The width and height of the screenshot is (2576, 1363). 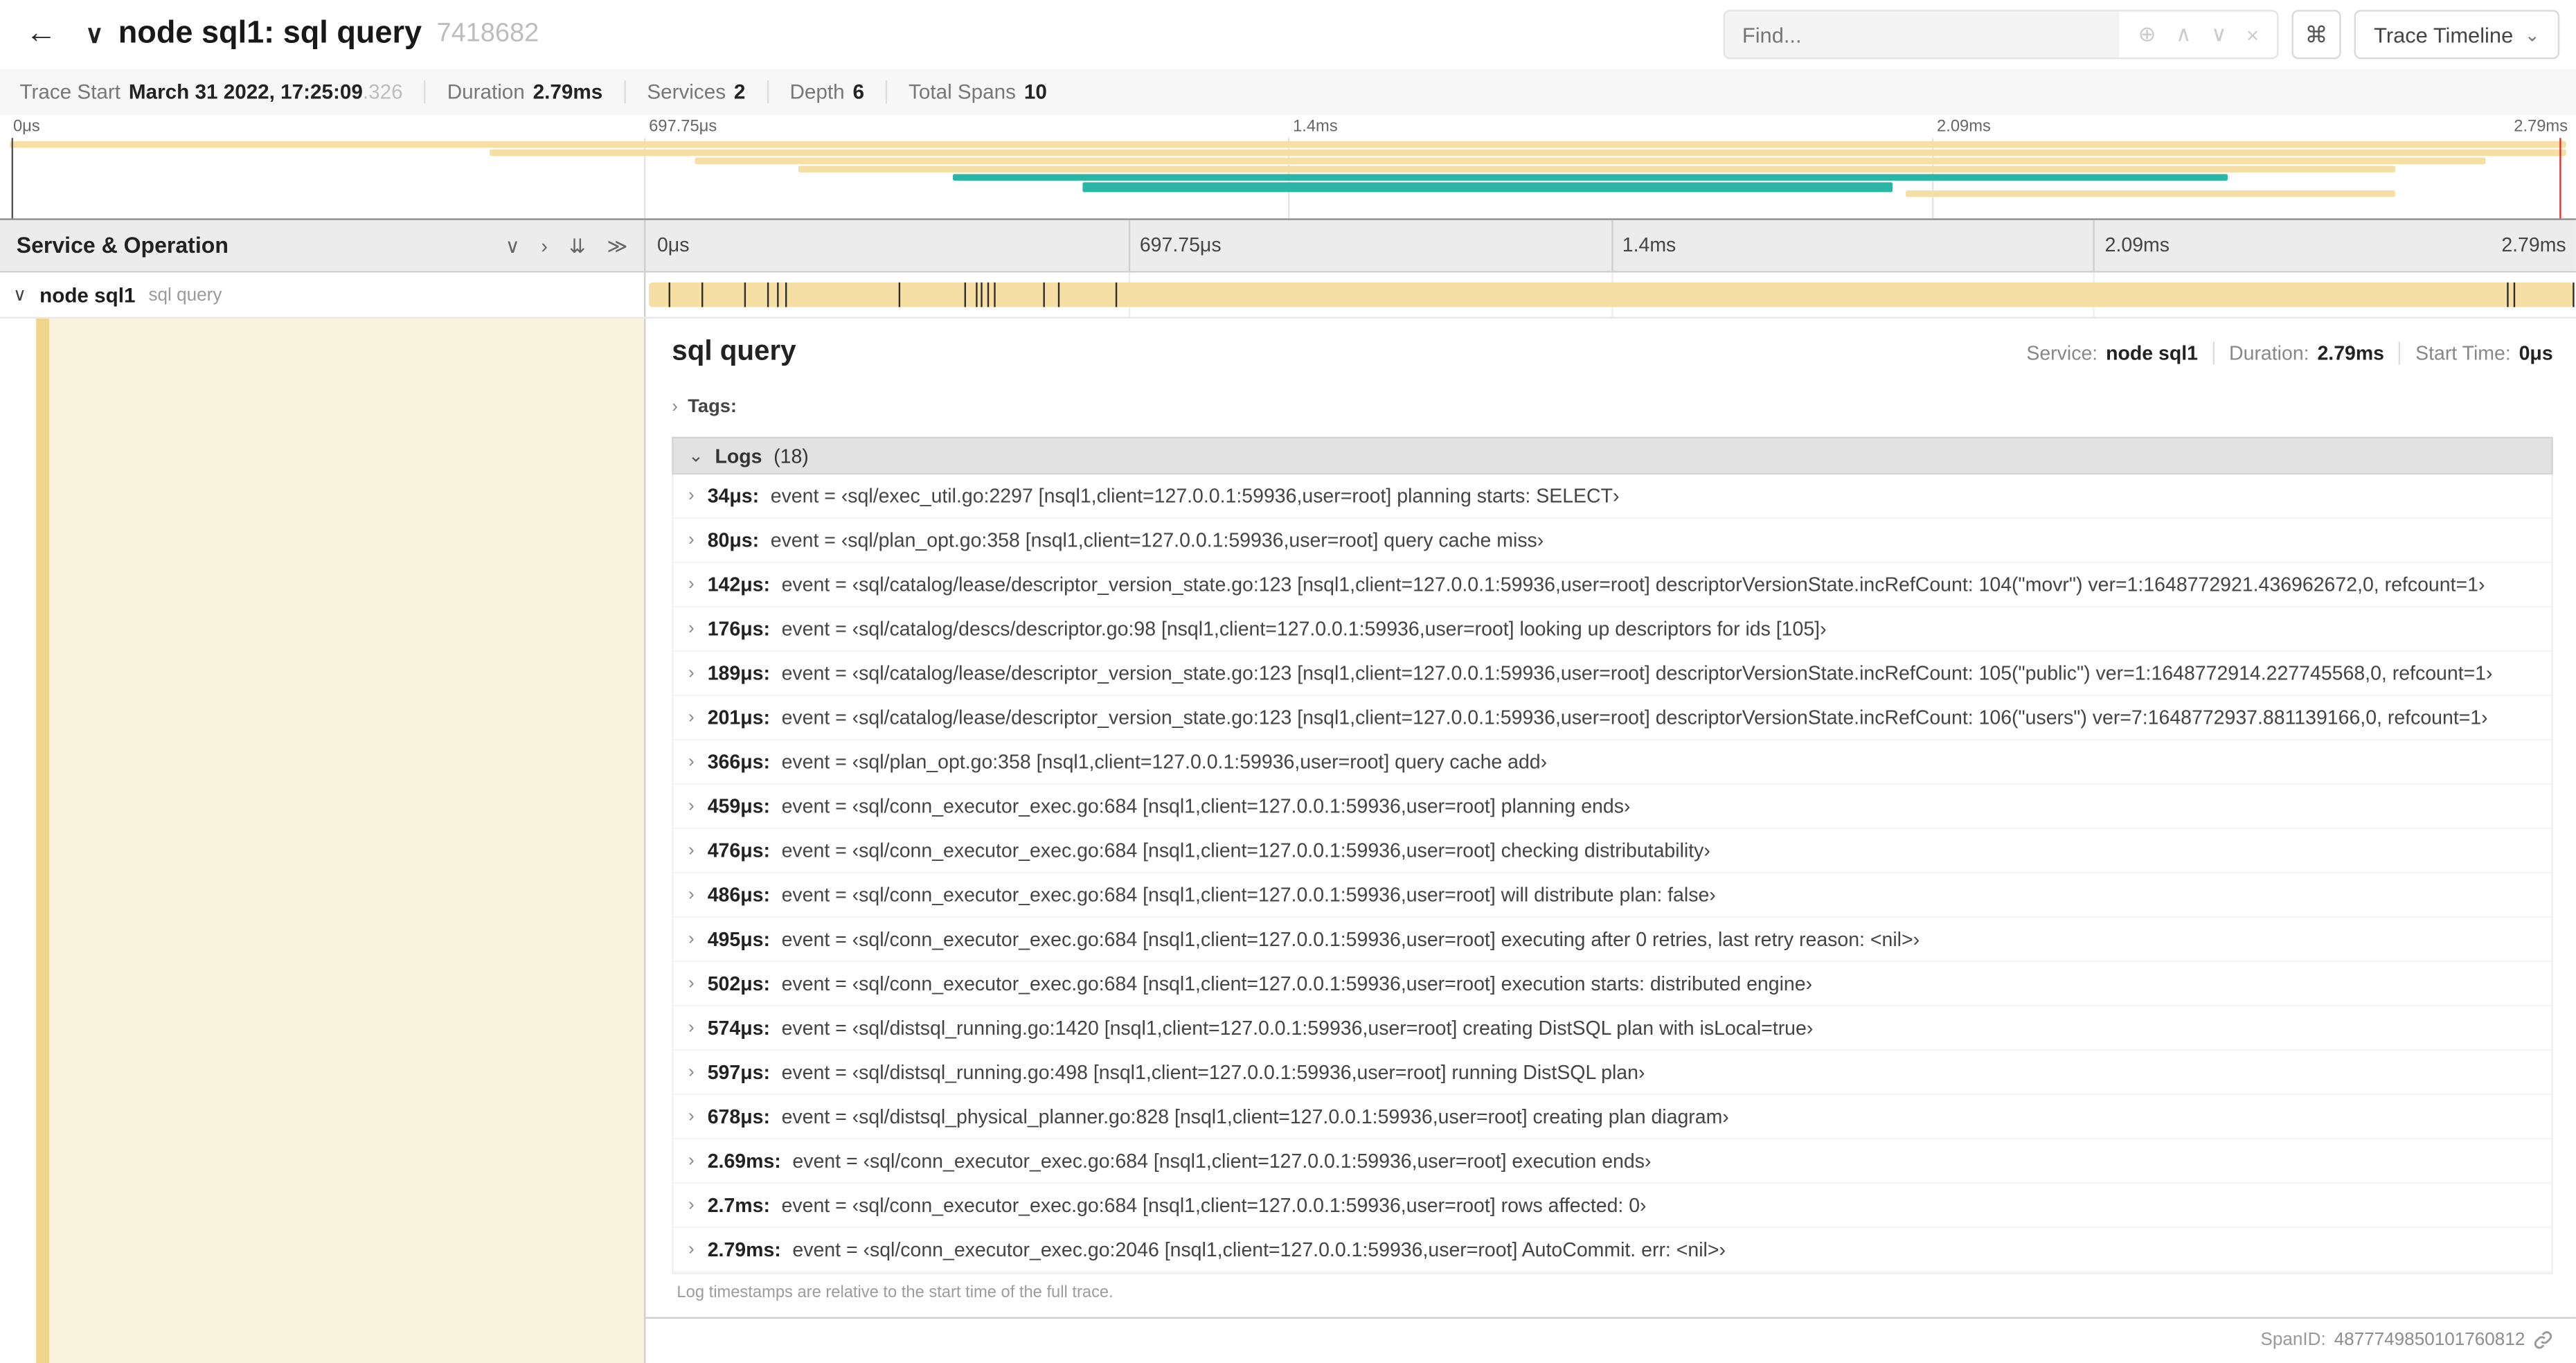 I want to click on summary-label: Depth, so click(x=817, y=92).